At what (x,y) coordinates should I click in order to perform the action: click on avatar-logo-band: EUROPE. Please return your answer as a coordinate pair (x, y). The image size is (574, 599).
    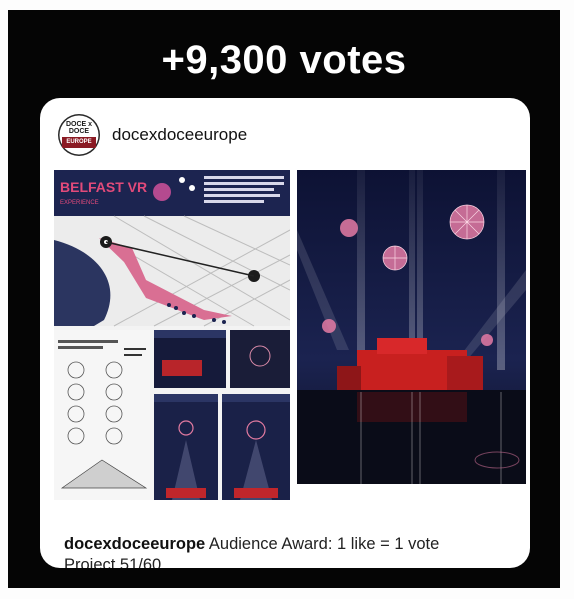
    Looking at the image, I should click on (79, 142).